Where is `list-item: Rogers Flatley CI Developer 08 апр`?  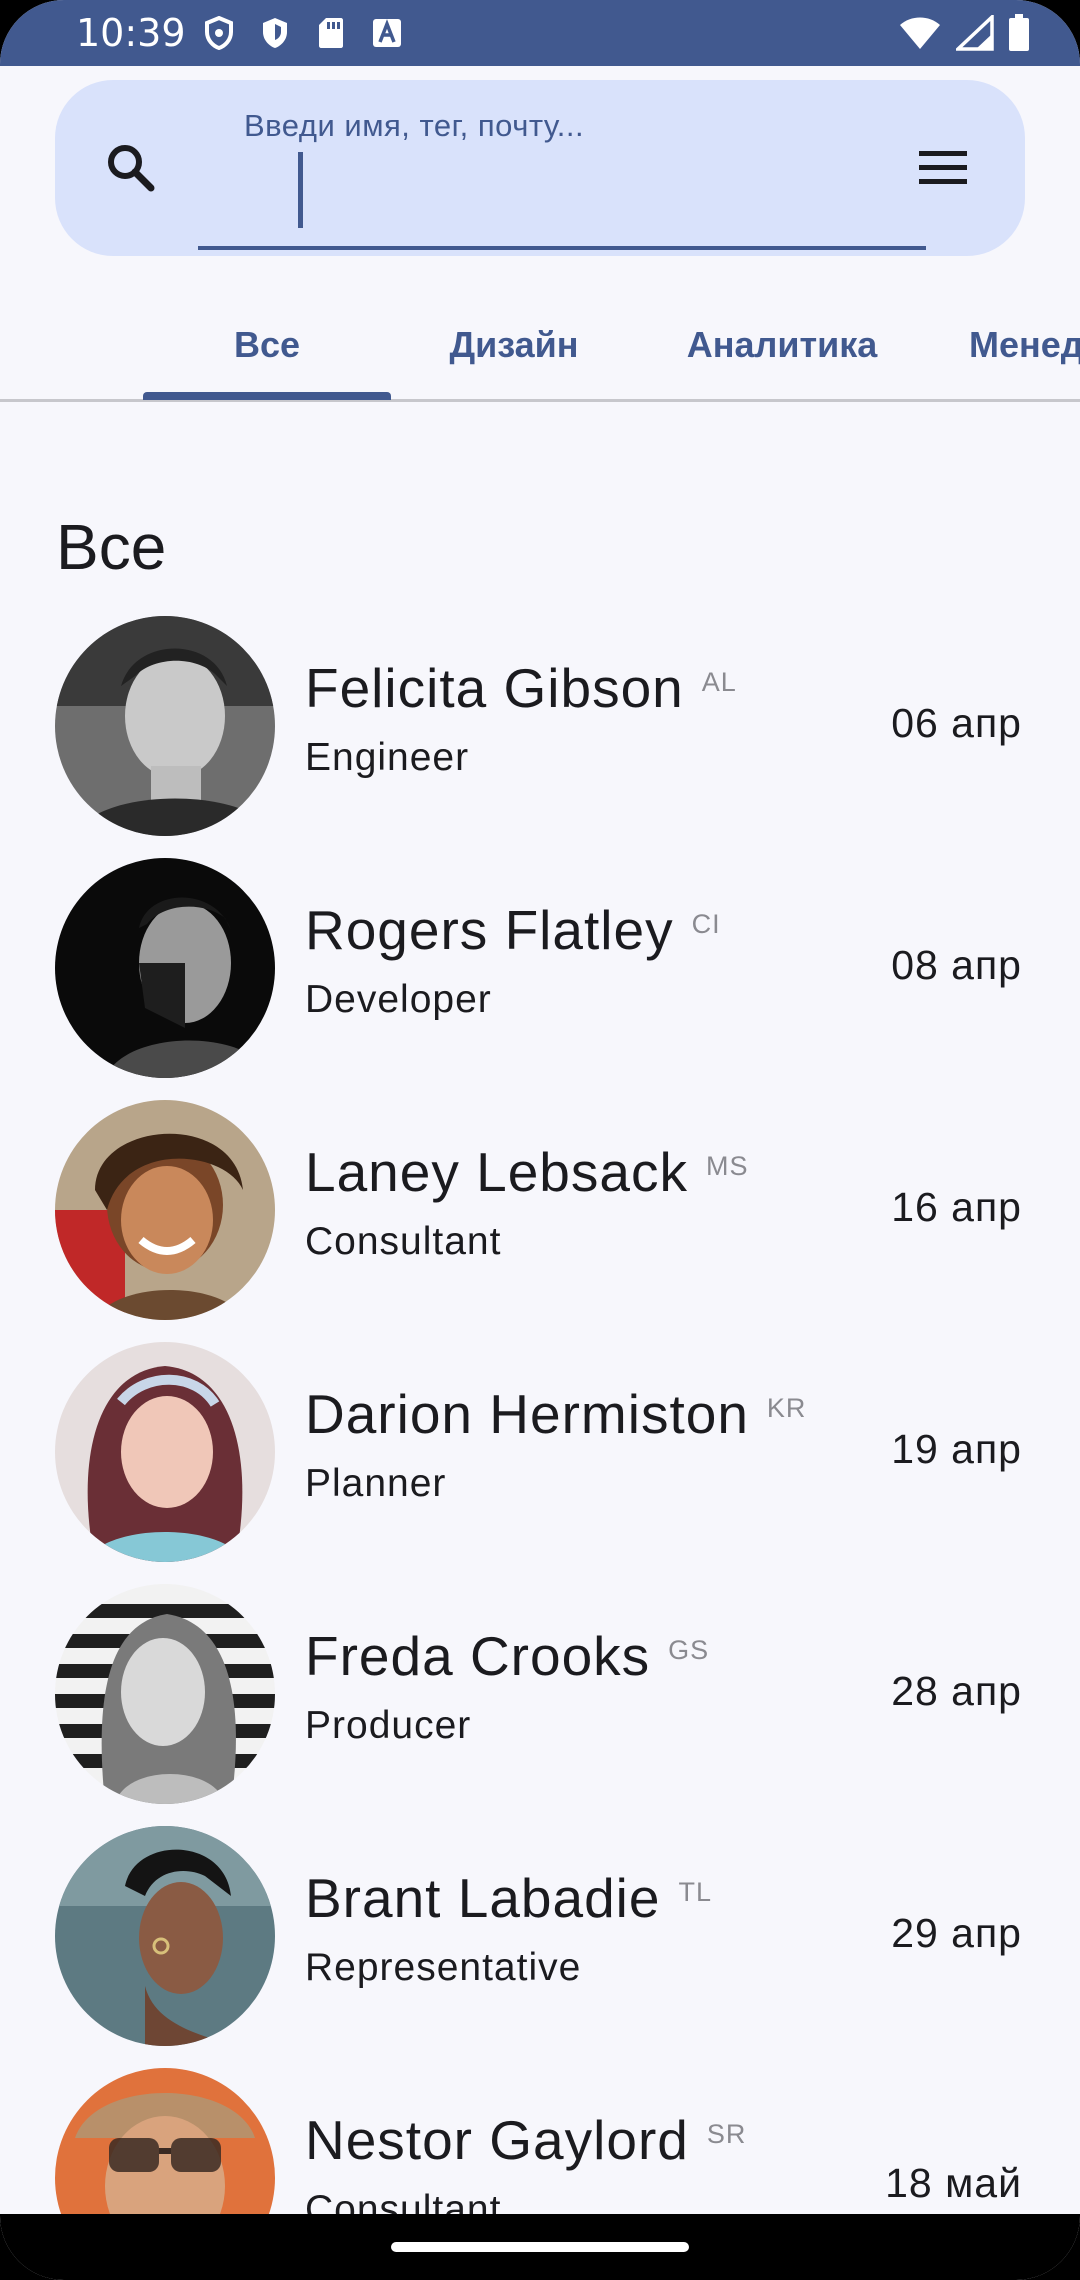
list-item: Rogers Flatley CI Developer 08 апр is located at coordinates (540, 979).